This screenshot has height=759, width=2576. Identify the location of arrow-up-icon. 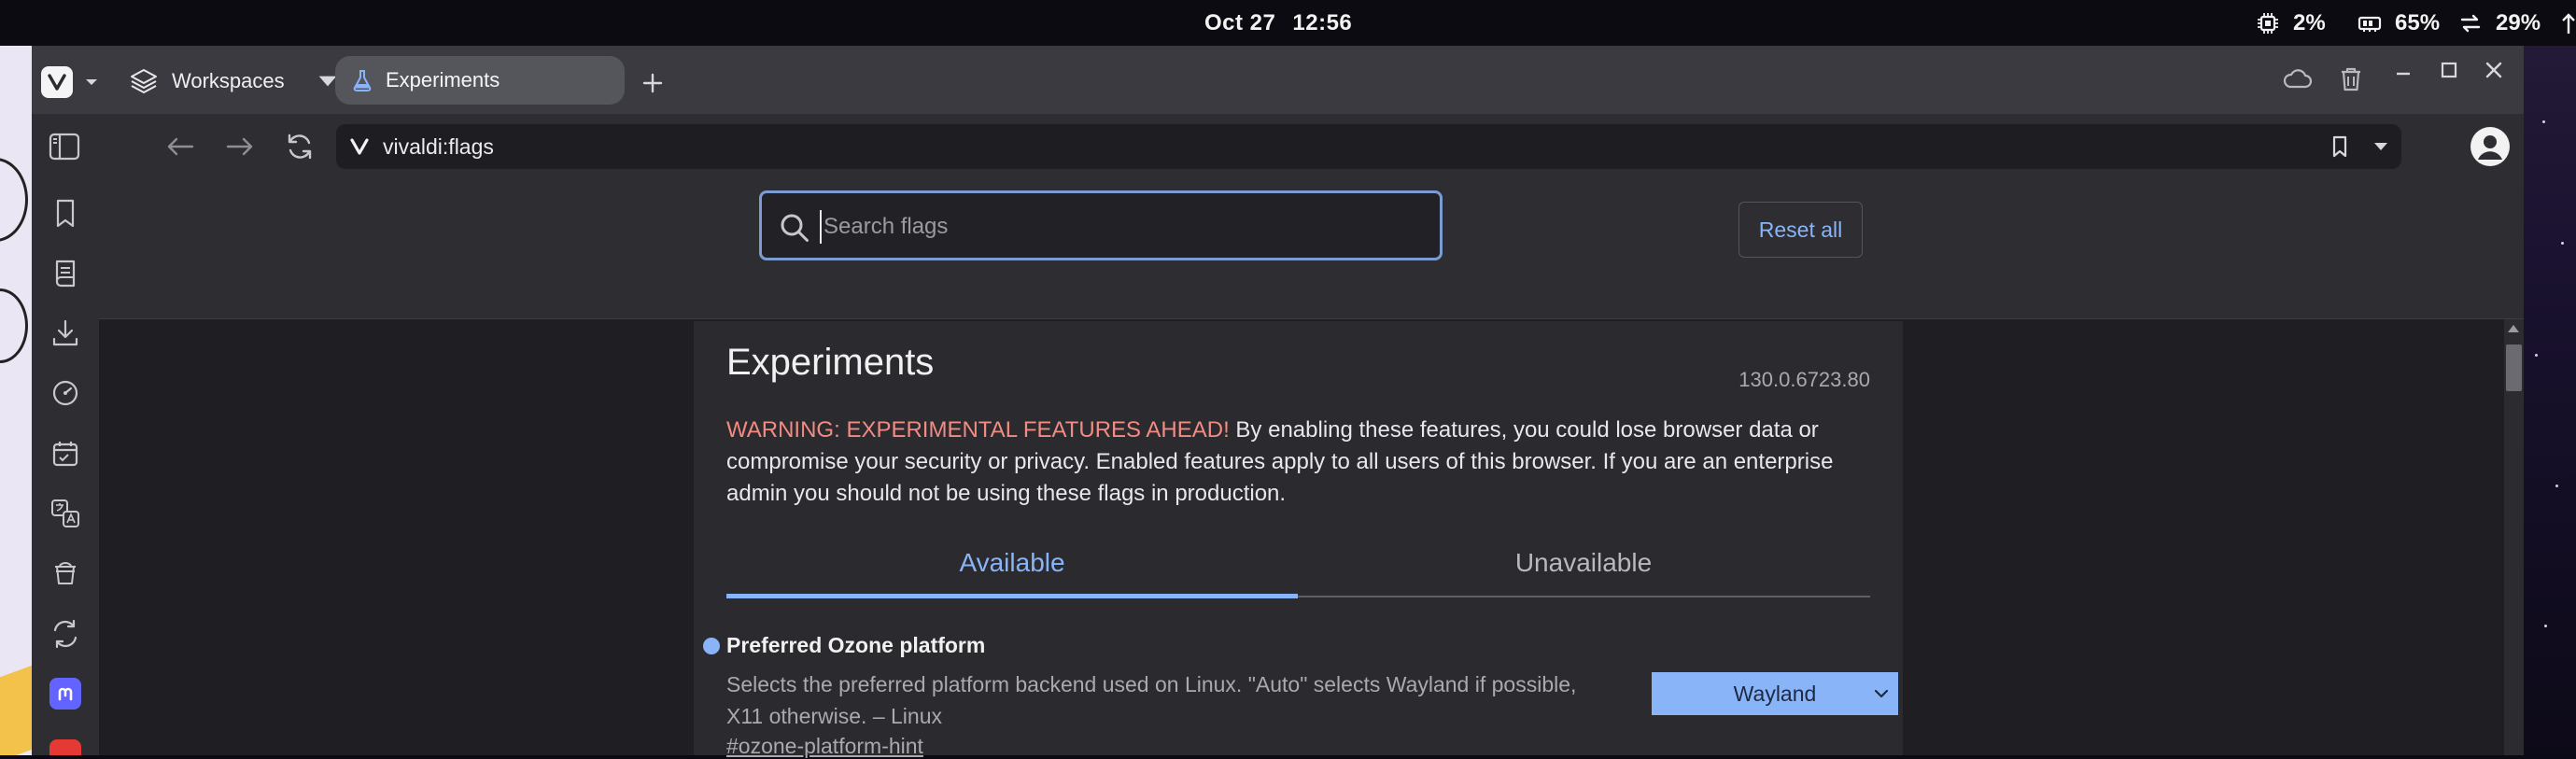
(2568, 23).